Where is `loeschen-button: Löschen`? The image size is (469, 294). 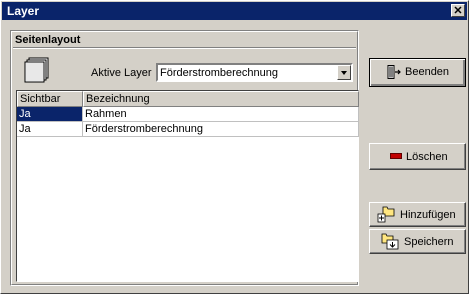
loeschen-button: Löschen is located at coordinates (417, 156).